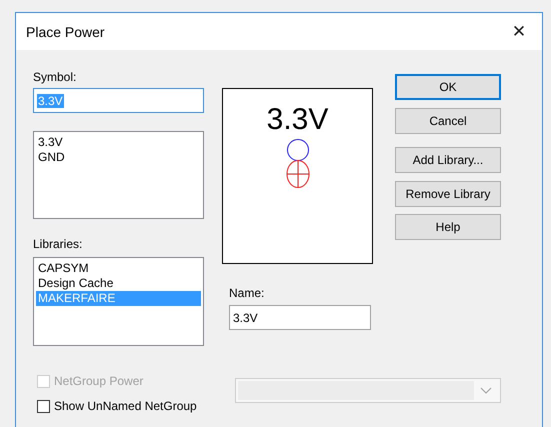 The width and height of the screenshot is (551, 427). Describe the element at coordinates (448, 194) in the screenshot. I see `dialog-button: Remove Library` at that location.